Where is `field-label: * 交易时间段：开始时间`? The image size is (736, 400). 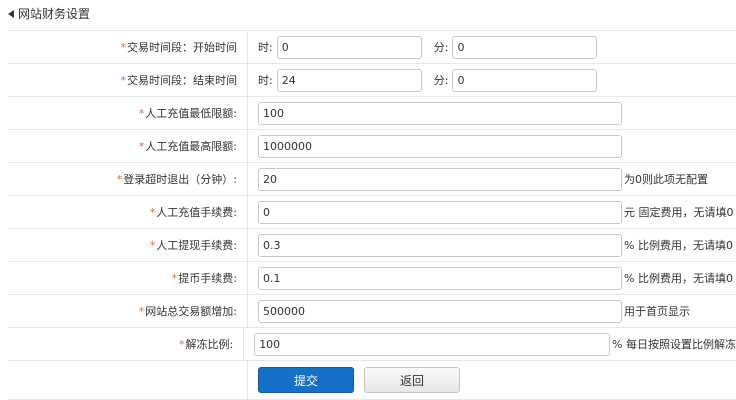
field-label: * 交易时间段：开始时间 is located at coordinates (128, 47).